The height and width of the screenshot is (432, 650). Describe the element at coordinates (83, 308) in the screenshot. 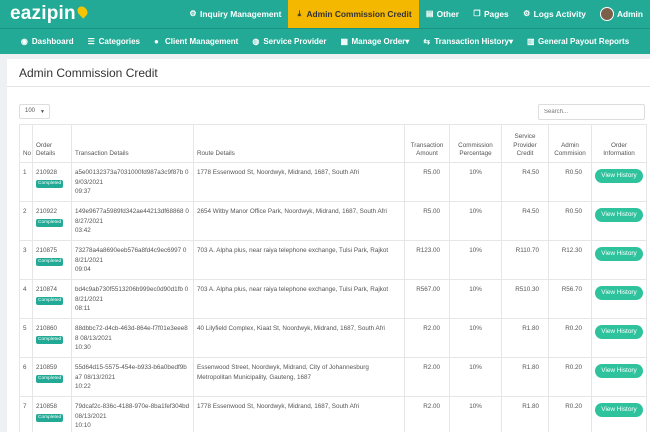

I see `transaction-time: 08:11` at that location.